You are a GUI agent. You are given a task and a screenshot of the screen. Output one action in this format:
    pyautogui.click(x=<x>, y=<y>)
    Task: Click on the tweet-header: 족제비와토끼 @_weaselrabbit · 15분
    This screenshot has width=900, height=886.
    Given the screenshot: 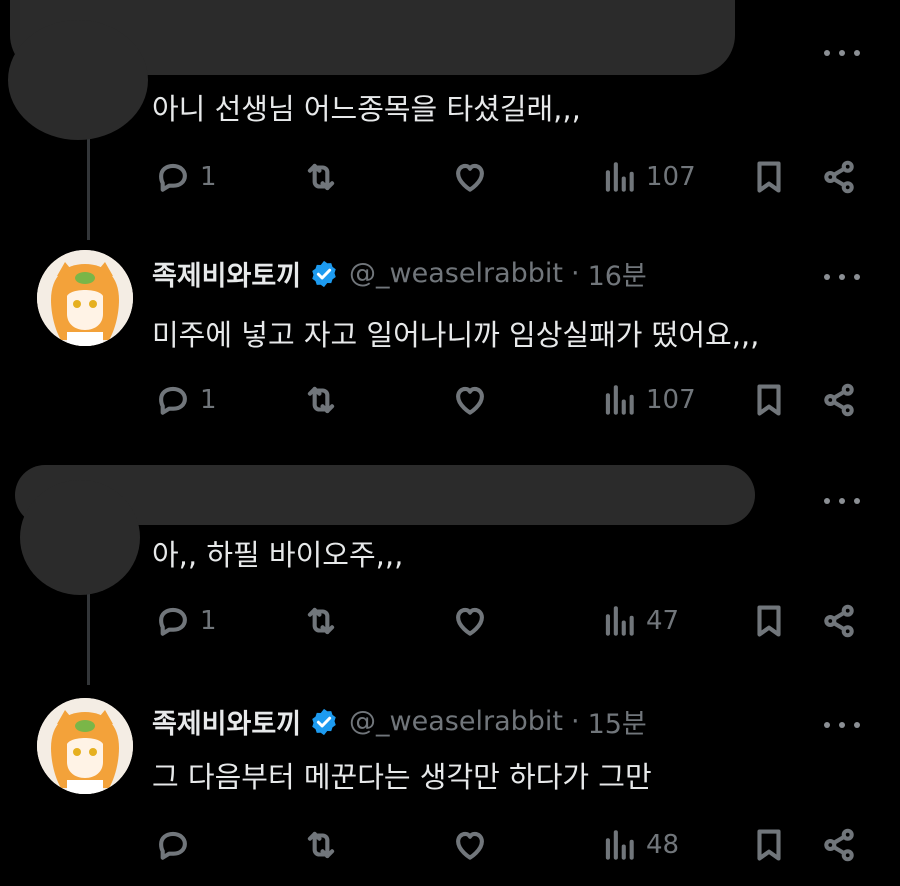 What is the action you would take?
    pyautogui.click(x=399, y=721)
    